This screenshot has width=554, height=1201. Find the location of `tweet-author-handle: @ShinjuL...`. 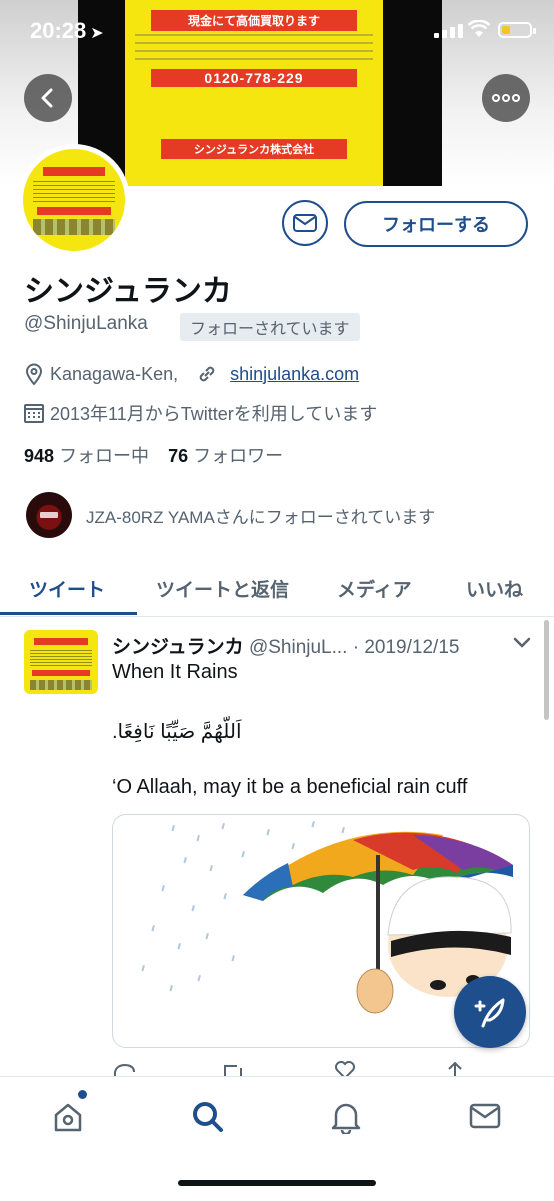

tweet-author-handle: @ShinjuL... is located at coordinates (298, 647).